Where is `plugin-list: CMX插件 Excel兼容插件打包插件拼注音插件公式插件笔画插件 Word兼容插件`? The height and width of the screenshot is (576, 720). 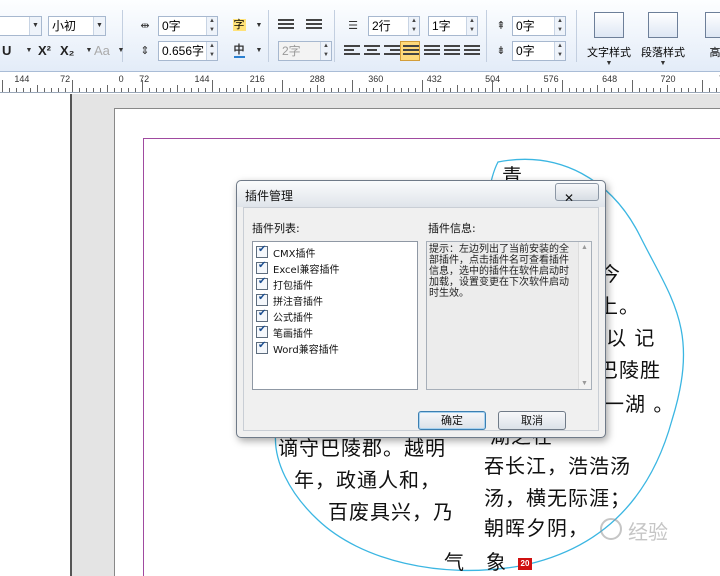 plugin-list: CMX插件 Excel兼容插件打包插件拼注音插件公式插件笔画插件 Word兼容插件 is located at coordinates (335, 315).